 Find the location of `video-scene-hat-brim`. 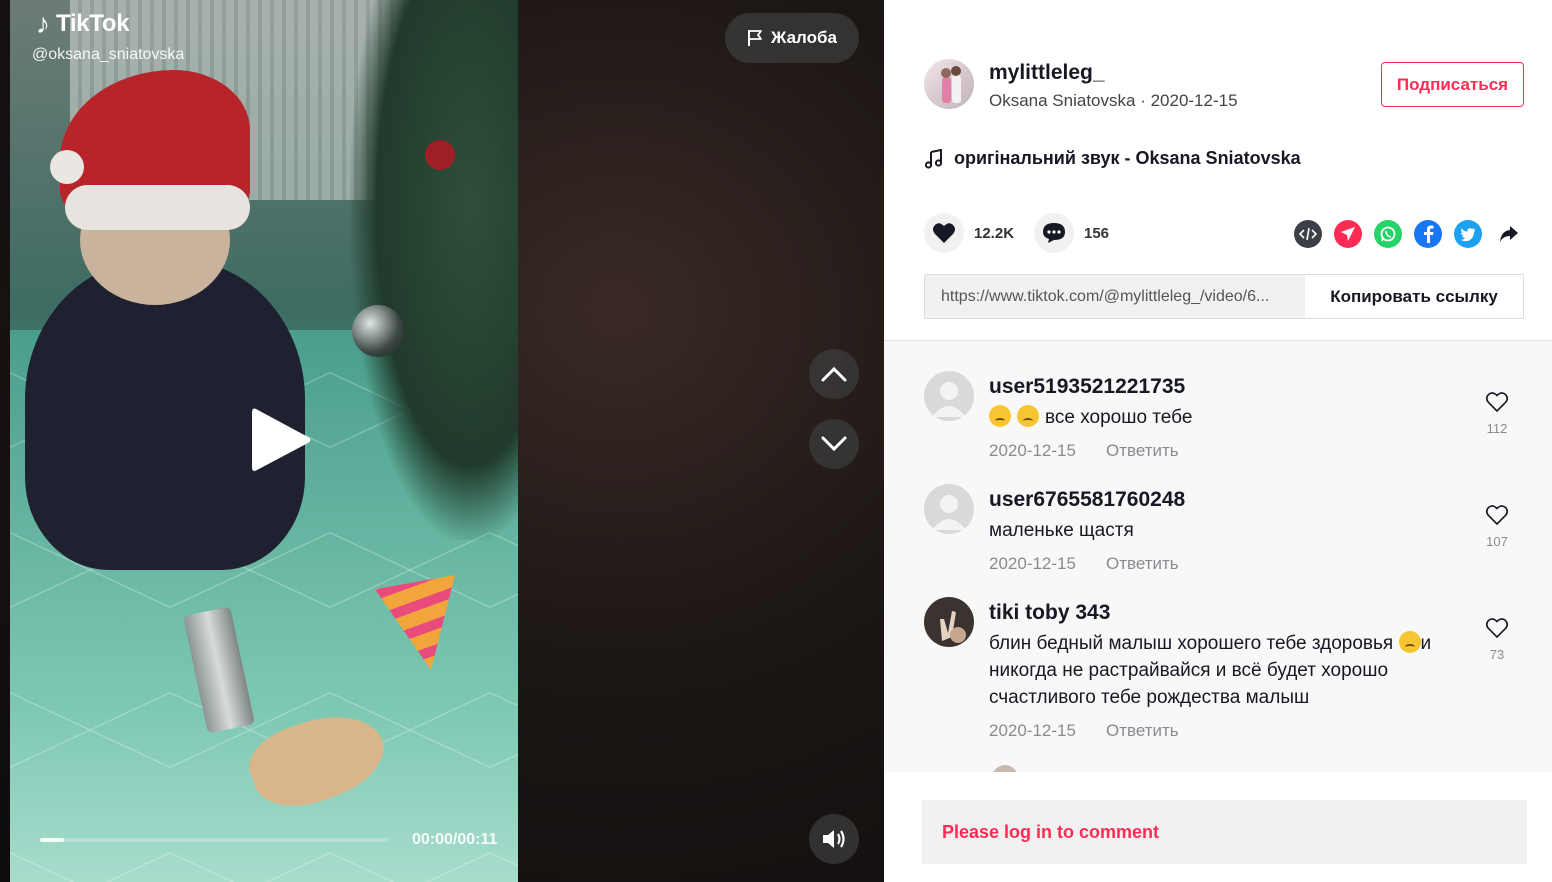

video-scene-hat-brim is located at coordinates (157, 207).